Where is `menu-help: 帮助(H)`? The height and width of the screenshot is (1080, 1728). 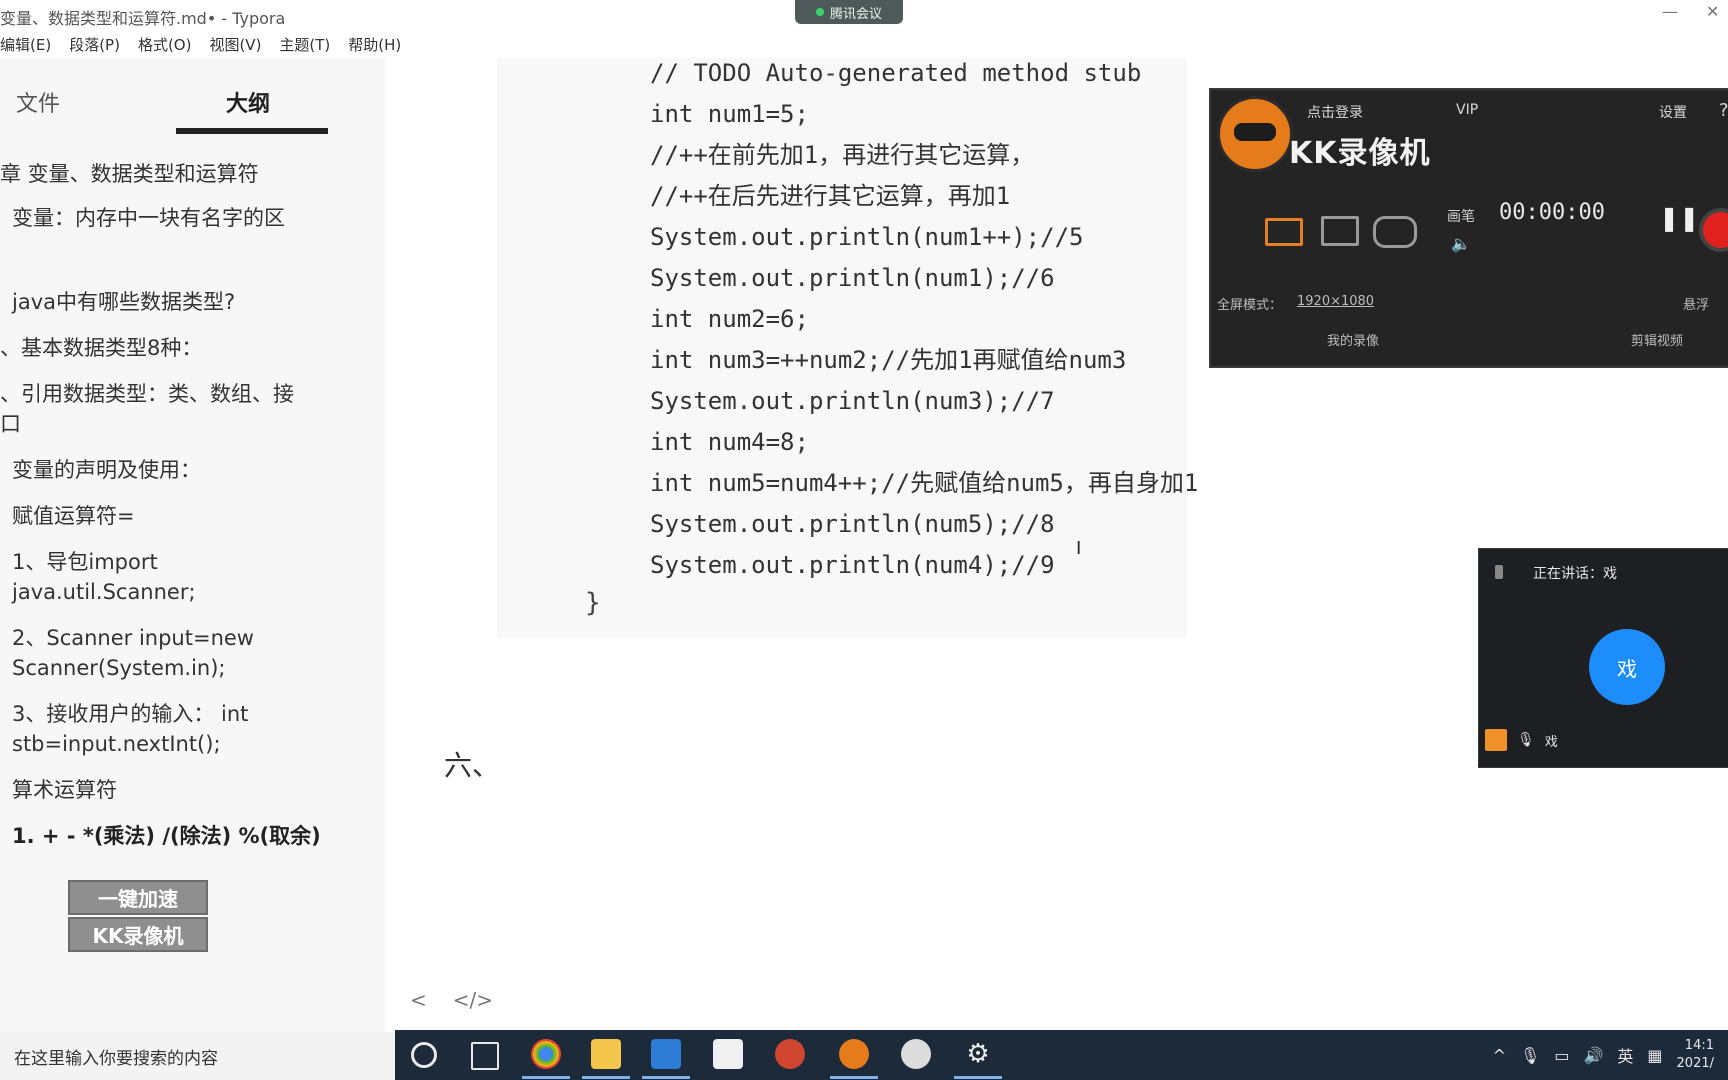 menu-help: 帮助(H) is located at coordinates (374, 43).